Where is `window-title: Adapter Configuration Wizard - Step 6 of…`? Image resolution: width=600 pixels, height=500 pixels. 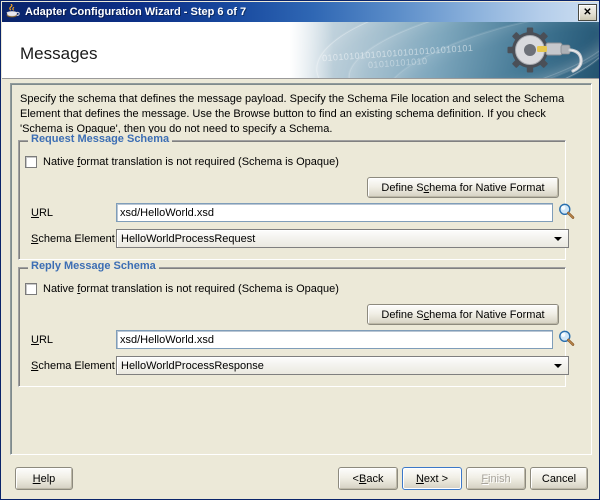 window-title: Adapter Configuration Wizard - Step 6 of… is located at coordinates (136, 12).